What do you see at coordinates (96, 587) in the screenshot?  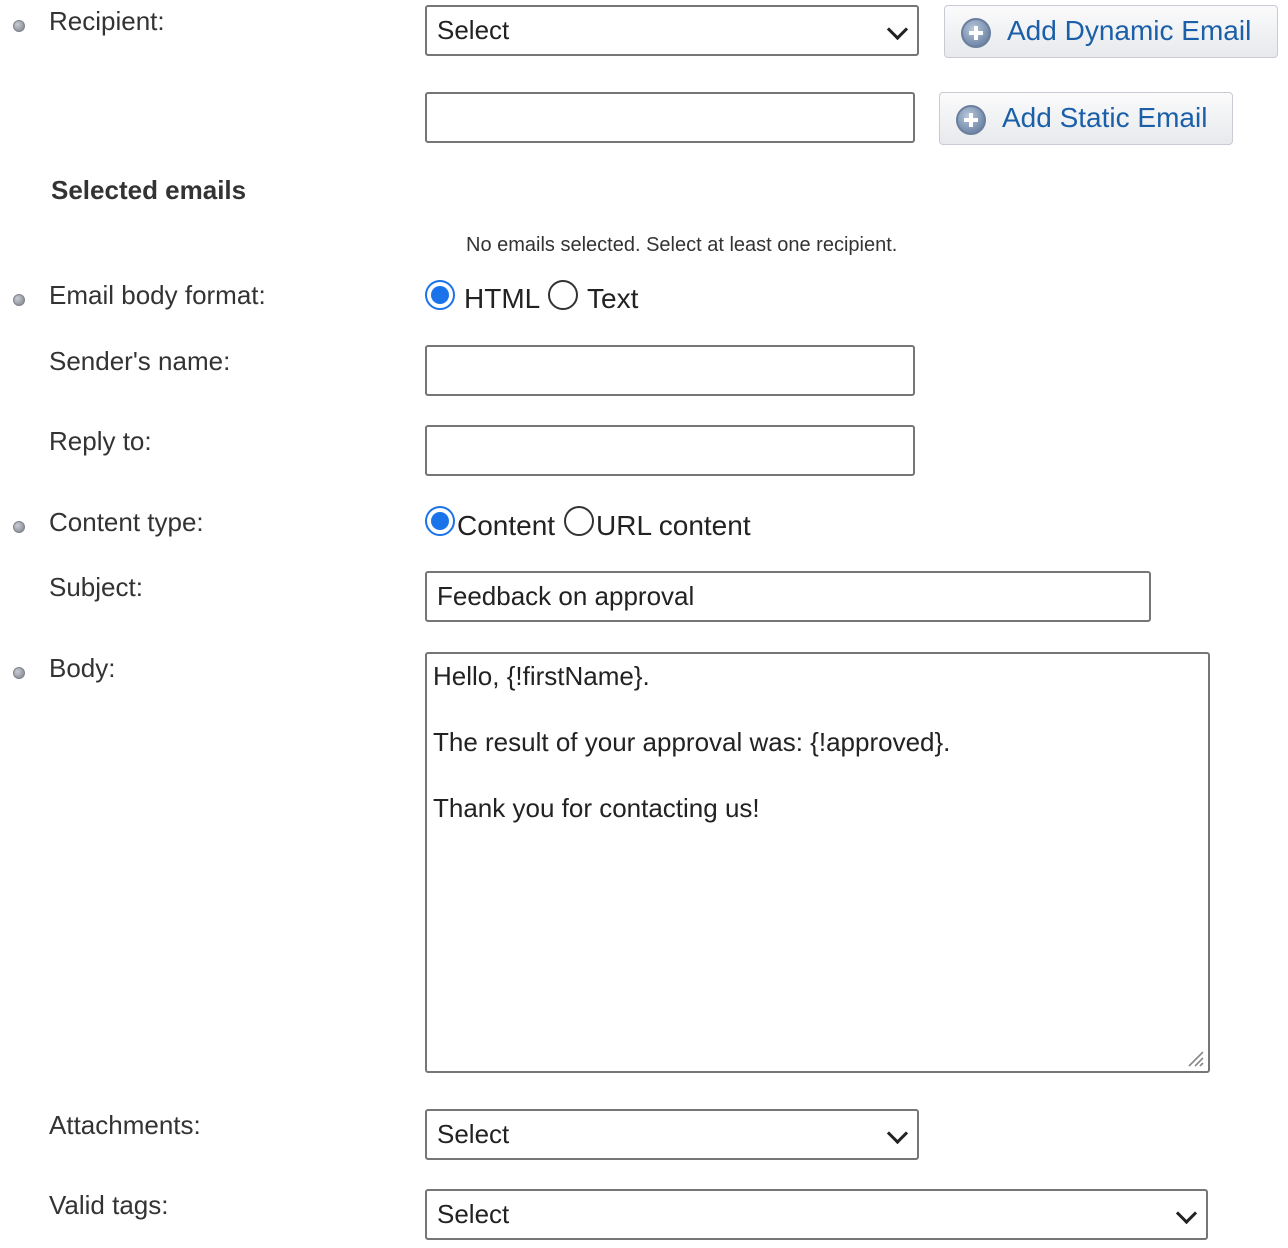 I see `subject-label: Subject:` at bounding box center [96, 587].